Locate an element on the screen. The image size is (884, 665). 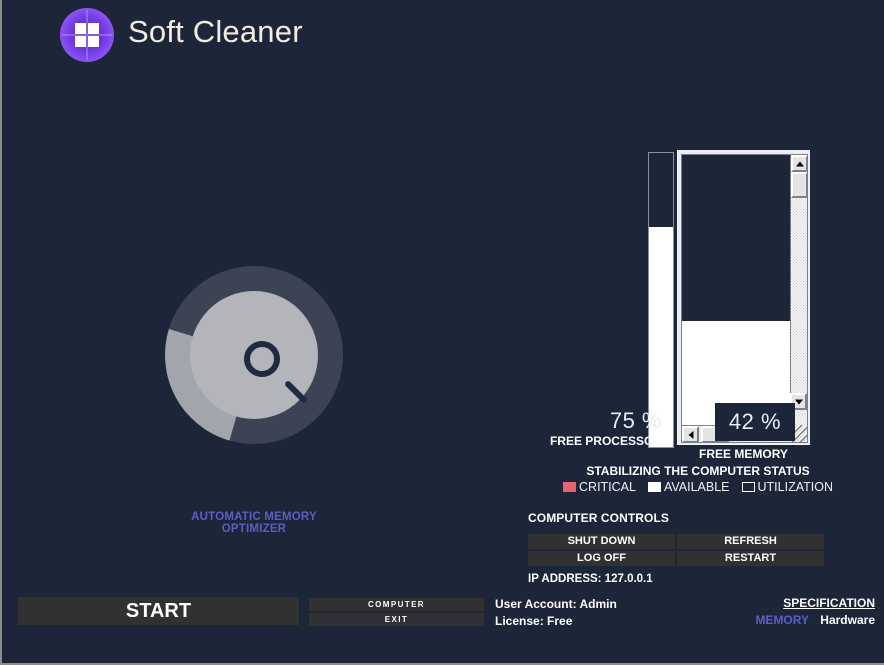
exit-button: EXIT is located at coordinates (396, 619).